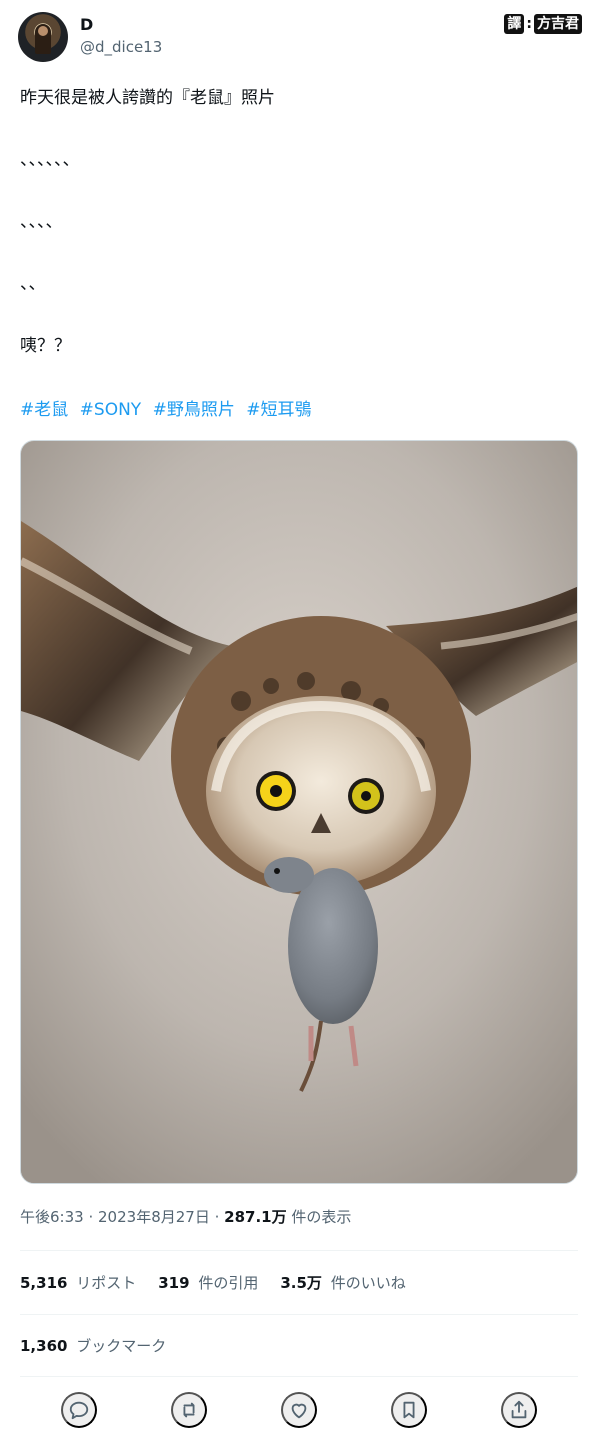 The height and width of the screenshot is (1434, 598). Describe the element at coordinates (301, 1283) in the screenshot. I see `likes-count: 3.5万` at that location.